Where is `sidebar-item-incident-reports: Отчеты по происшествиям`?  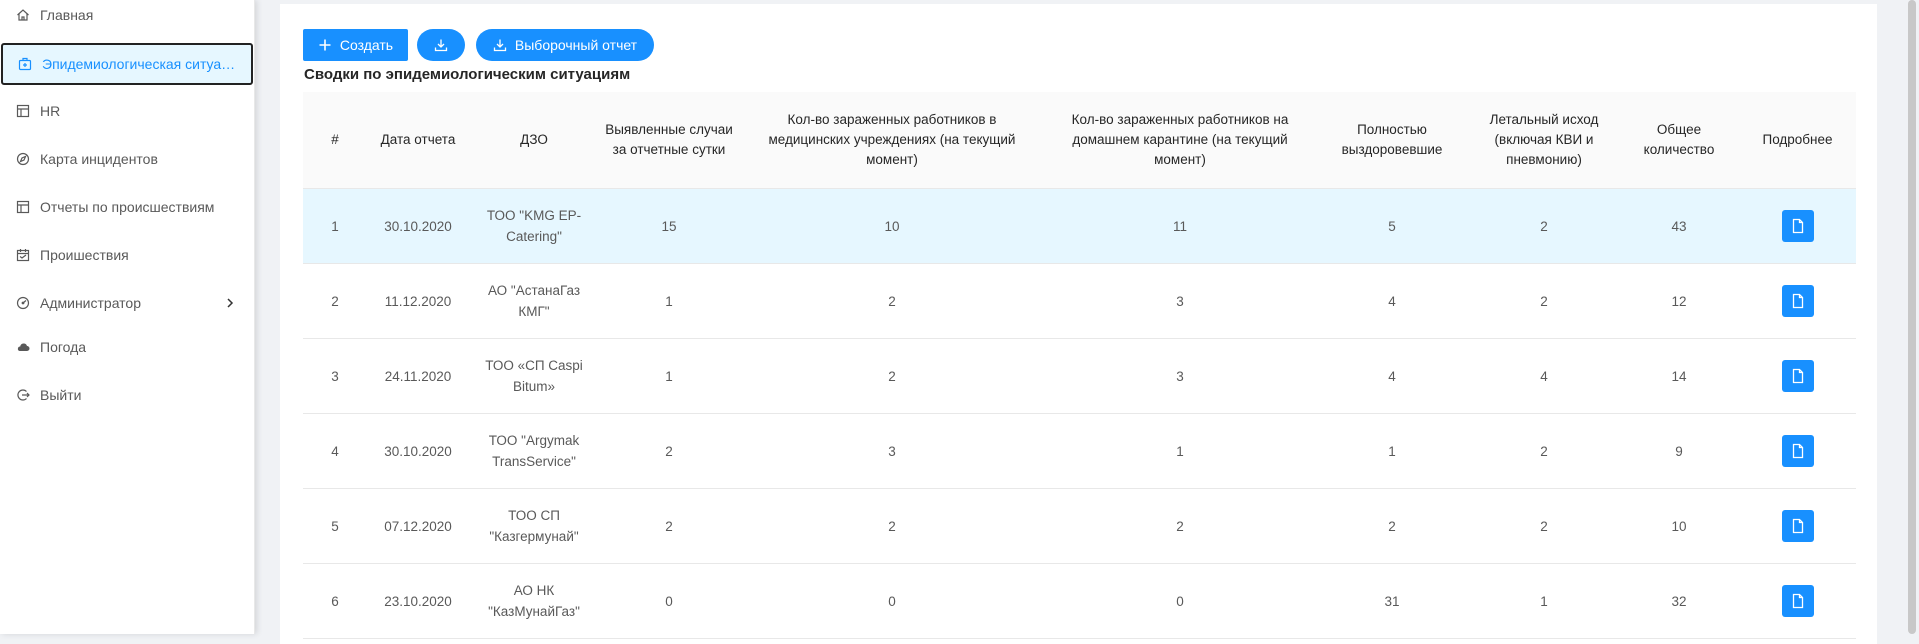 sidebar-item-incident-reports: Отчеты по происшествиям is located at coordinates (127, 207).